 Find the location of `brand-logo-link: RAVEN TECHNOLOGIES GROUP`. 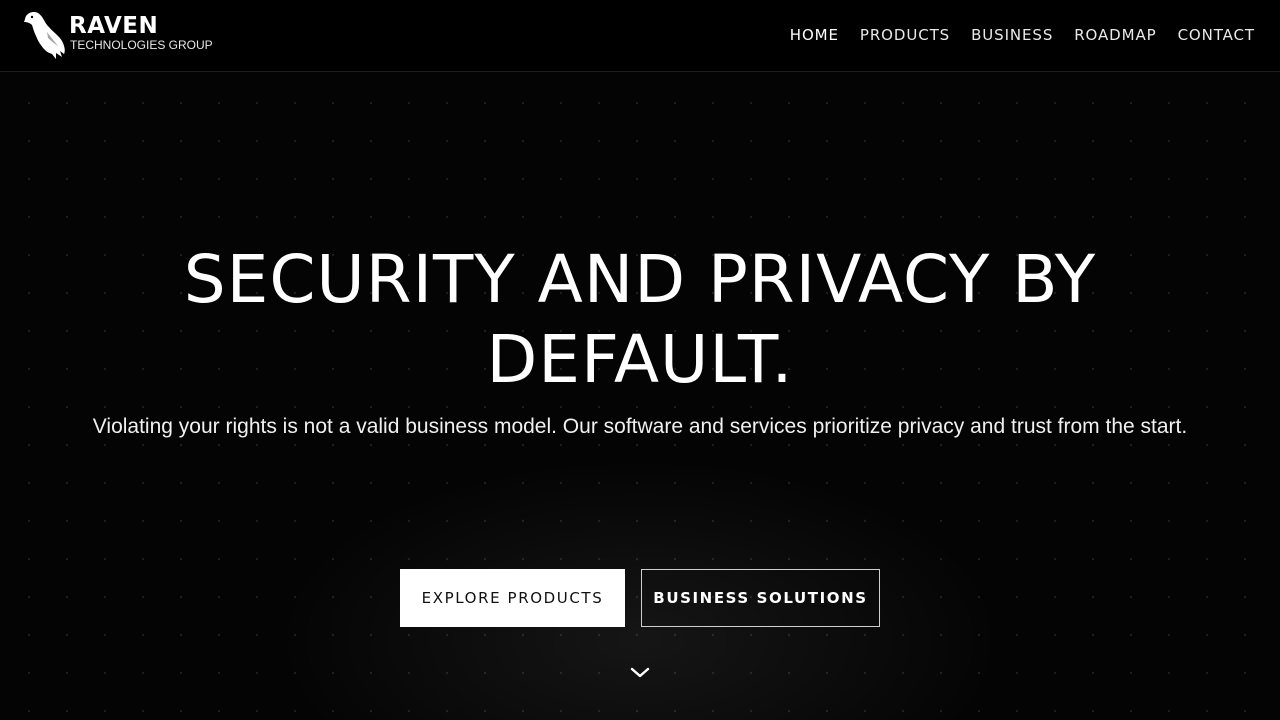

brand-logo-link: RAVEN TECHNOLOGIES GROUP is located at coordinates (122, 35).